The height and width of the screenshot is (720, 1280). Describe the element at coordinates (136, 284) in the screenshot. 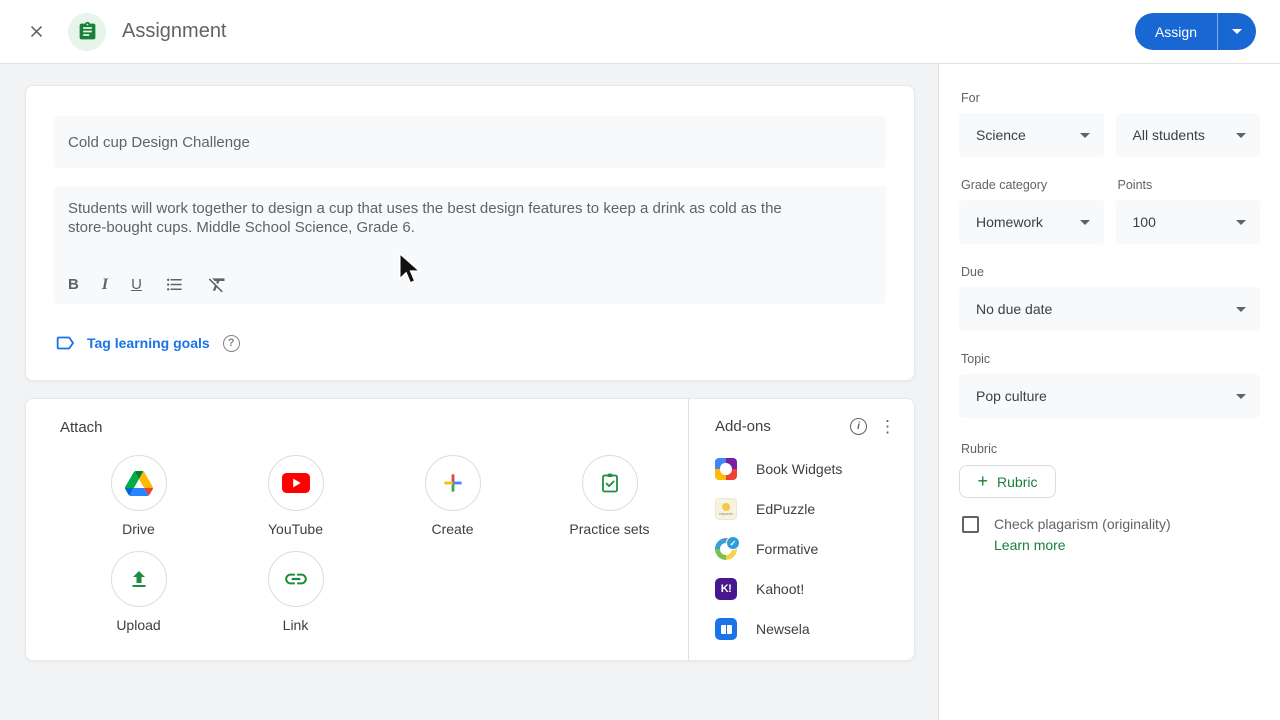

I see `underline-button: U` at that location.